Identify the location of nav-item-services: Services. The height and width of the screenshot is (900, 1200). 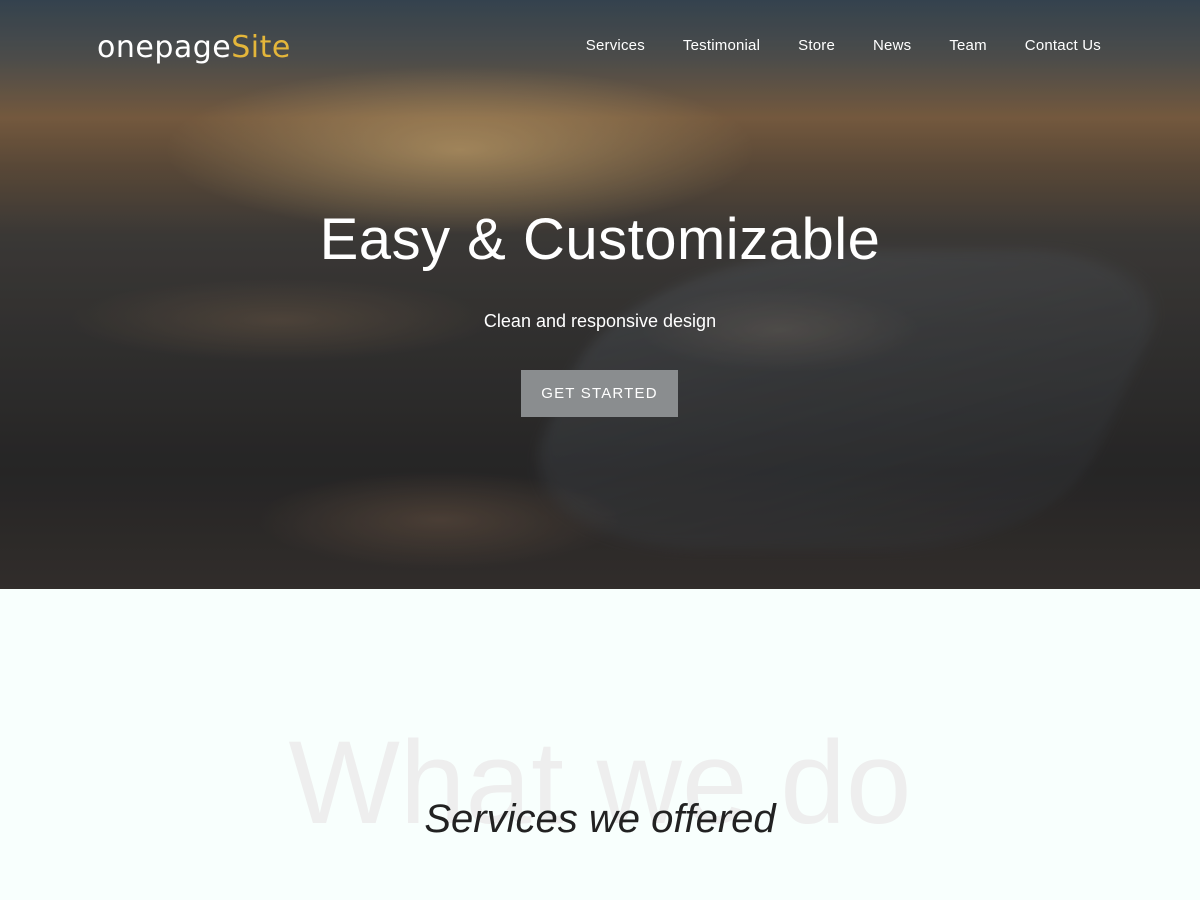
(615, 45).